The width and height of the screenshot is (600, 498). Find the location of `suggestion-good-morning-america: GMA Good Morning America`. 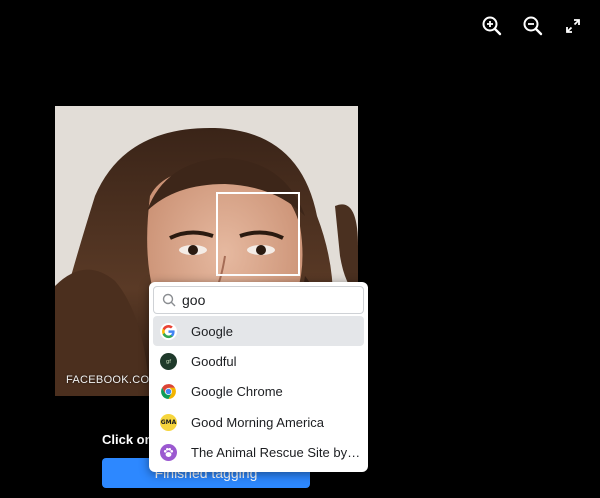

suggestion-good-morning-america: GMA Good Morning America is located at coordinates (258, 422).